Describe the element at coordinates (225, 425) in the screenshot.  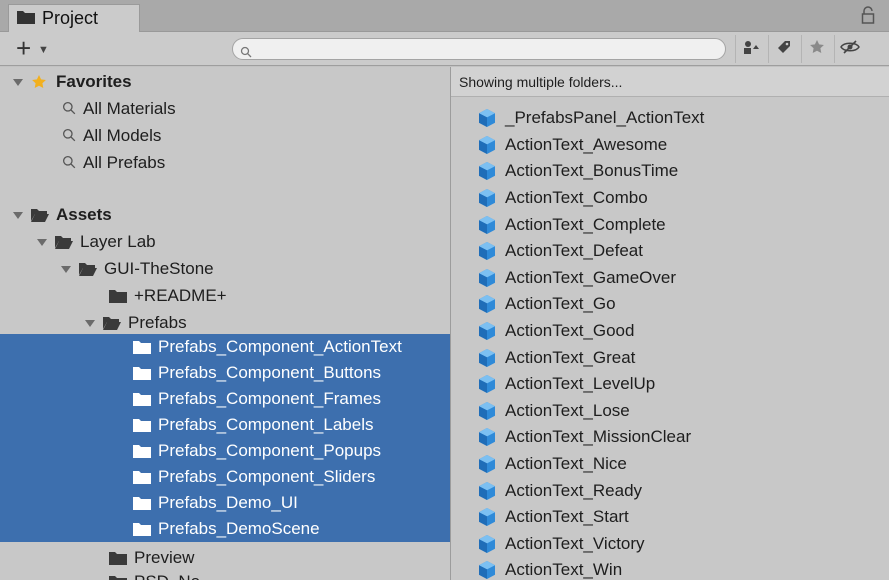
I see `tree-item-prefabs-component-labels: Prefabs_Component_Labels` at that location.